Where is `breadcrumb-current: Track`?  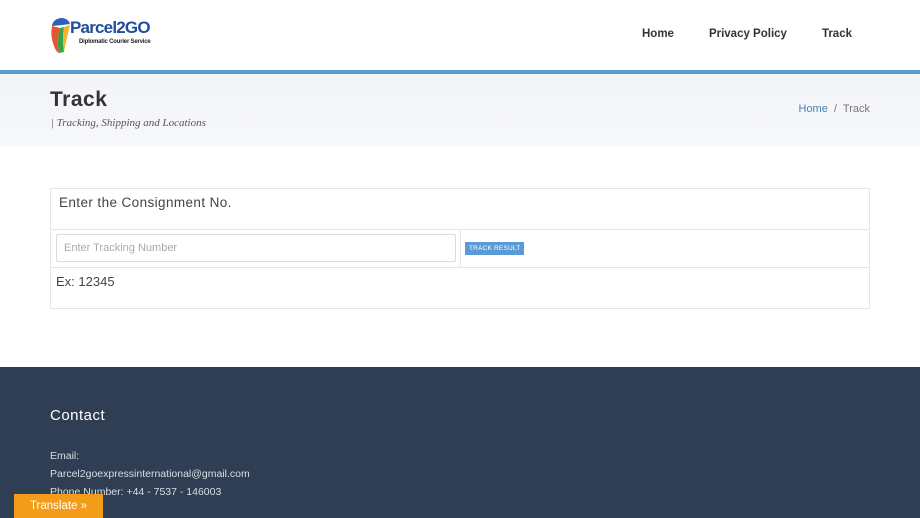
breadcrumb-current: Track is located at coordinates (856, 109).